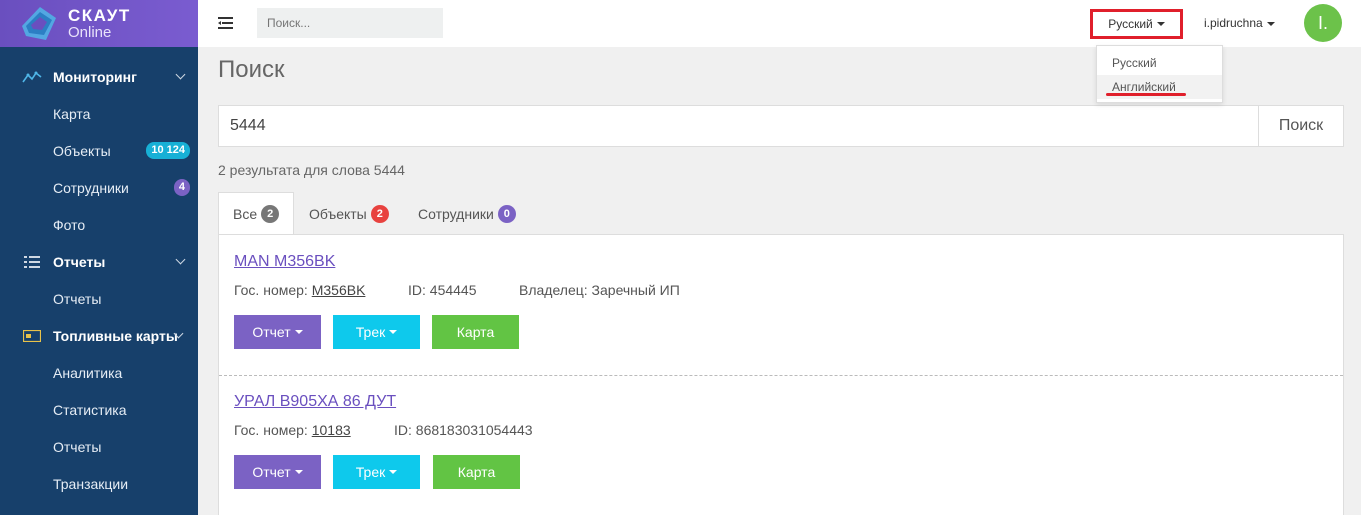 Image resolution: width=1361 pixels, height=515 pixels. I want to click on search-input, so click(350, 23).